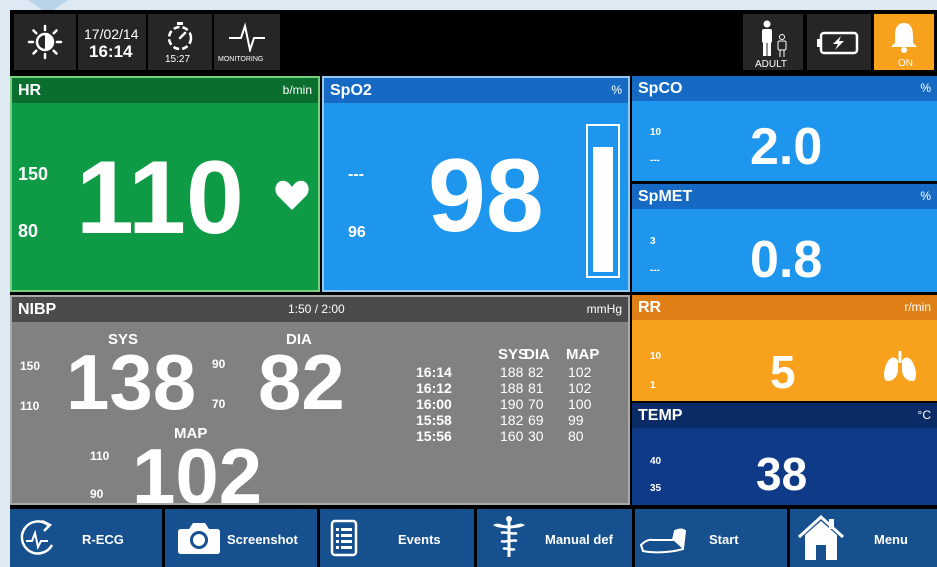 Image resolution: width=937 pixels, height=567 pixels. Describe the element at coordinates (655, 160) in the screenshot. I see `spco-low-limit: ---` at that location.